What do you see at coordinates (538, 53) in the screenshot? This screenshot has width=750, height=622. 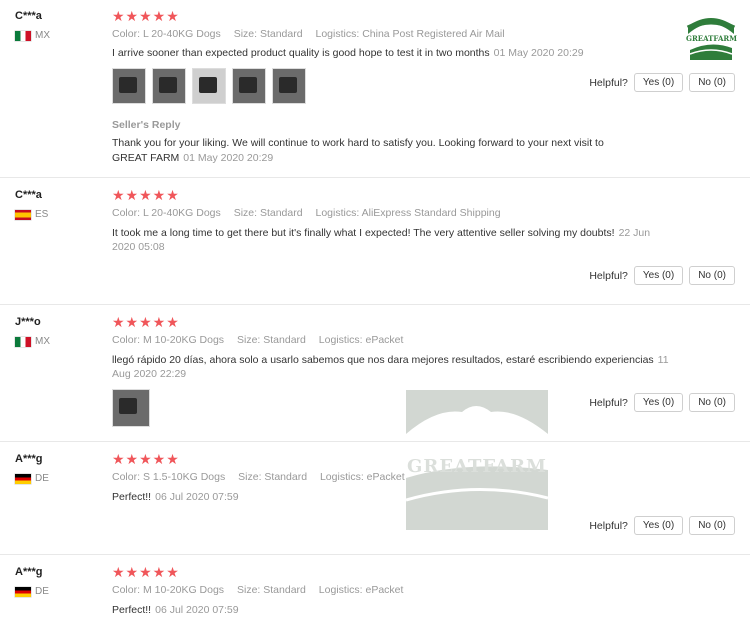 I see `review-date: 01 May 2020 20:29` at bounding box center [538, 53].